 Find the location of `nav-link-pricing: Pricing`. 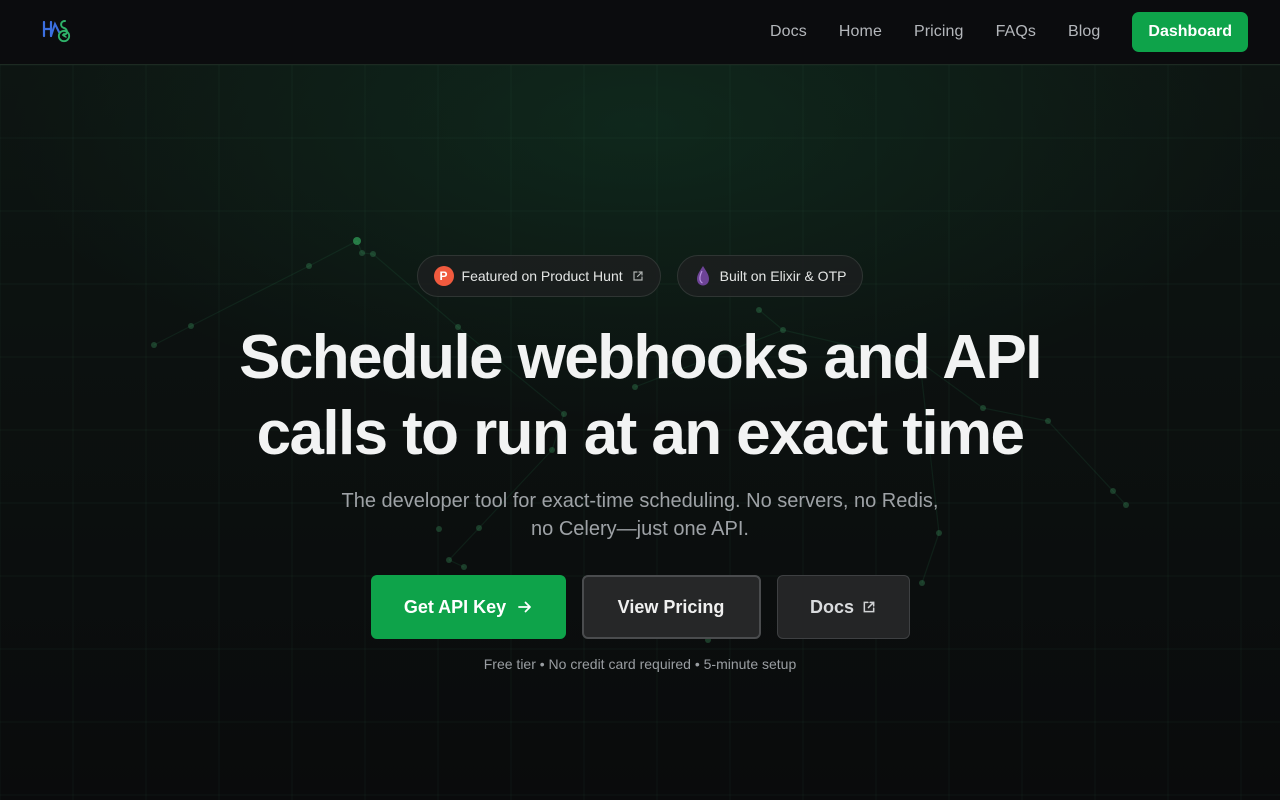

nav-link-pricing: Pricing is located at coordinates (939, 32).